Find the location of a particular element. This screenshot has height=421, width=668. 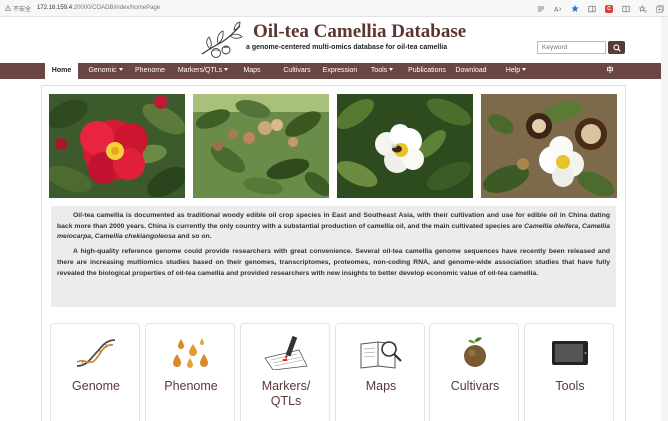

read-aloud-icon: A is located at coordinates (558, 9).